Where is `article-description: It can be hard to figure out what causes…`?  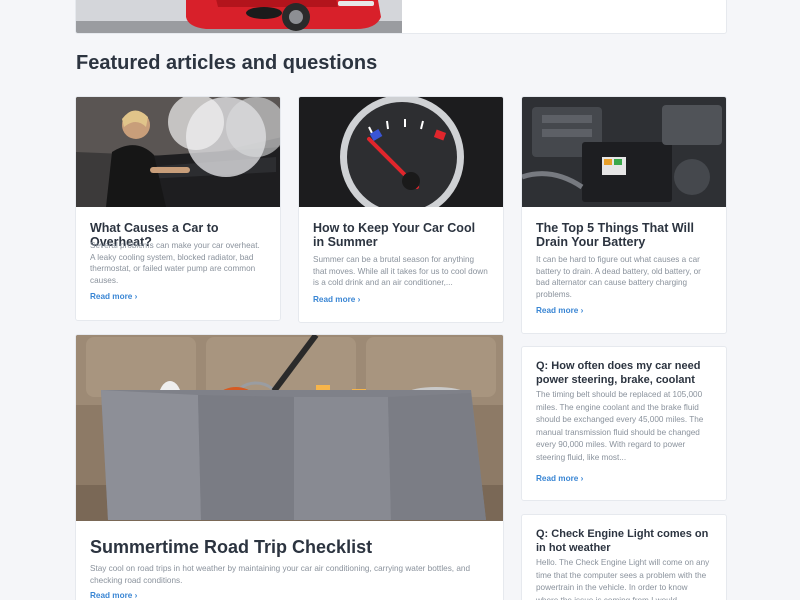
article-description: It can be hard to figure out what causes… is located at coordinates (618, 277).